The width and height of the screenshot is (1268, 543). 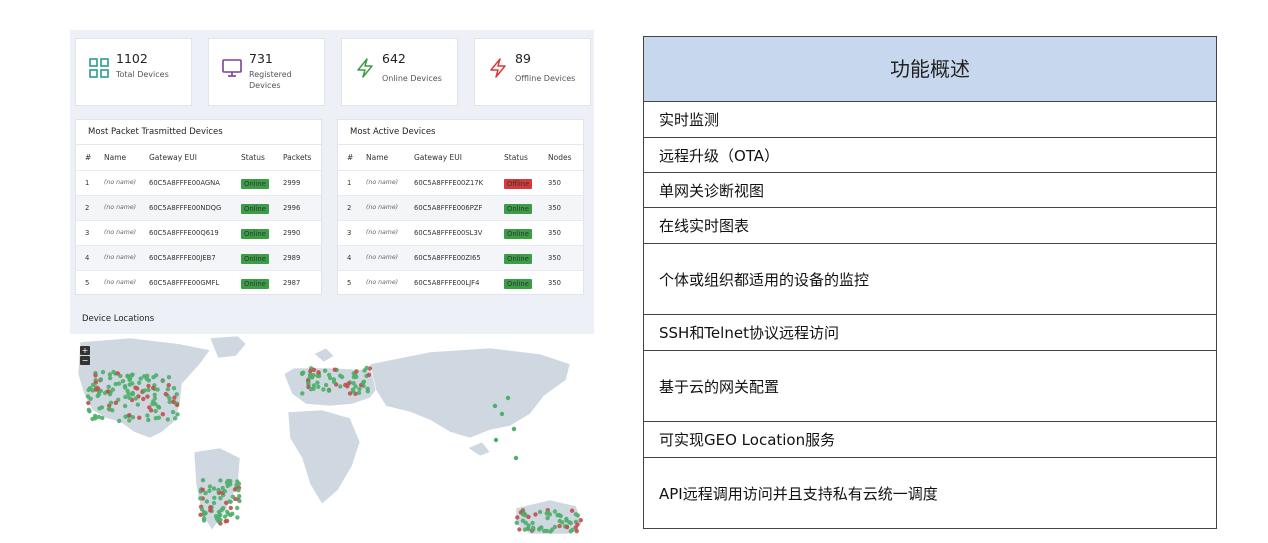 I want to click on table-row: 1 (no name) 60C5A8FFFE00Z17K Offline 350, so click(x=460, y=182).